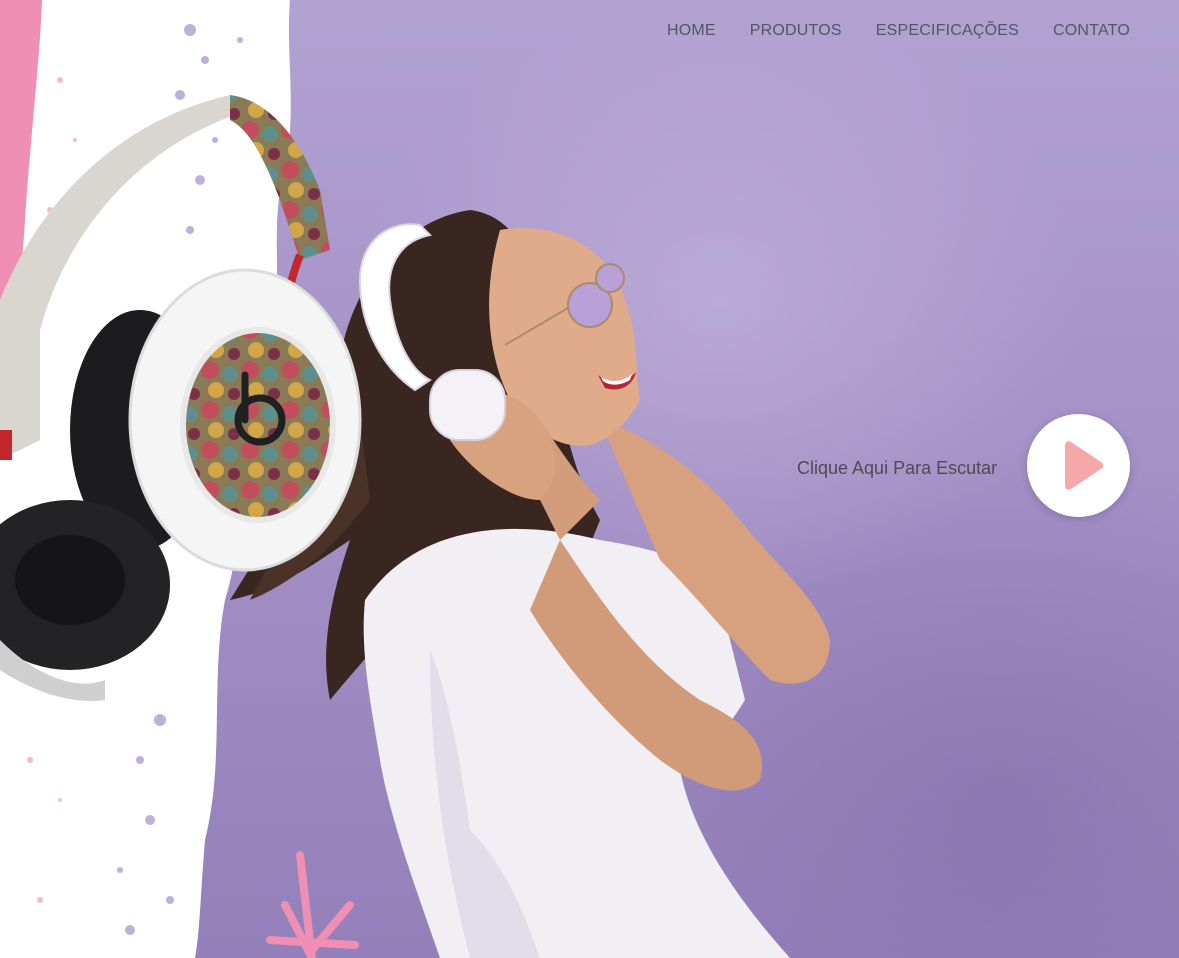 The image size is (1179, 958). Describe the element at coordinates (796, 31) in the screenshot. I see `nav-produtos-link: PRODUTOS` at that location.